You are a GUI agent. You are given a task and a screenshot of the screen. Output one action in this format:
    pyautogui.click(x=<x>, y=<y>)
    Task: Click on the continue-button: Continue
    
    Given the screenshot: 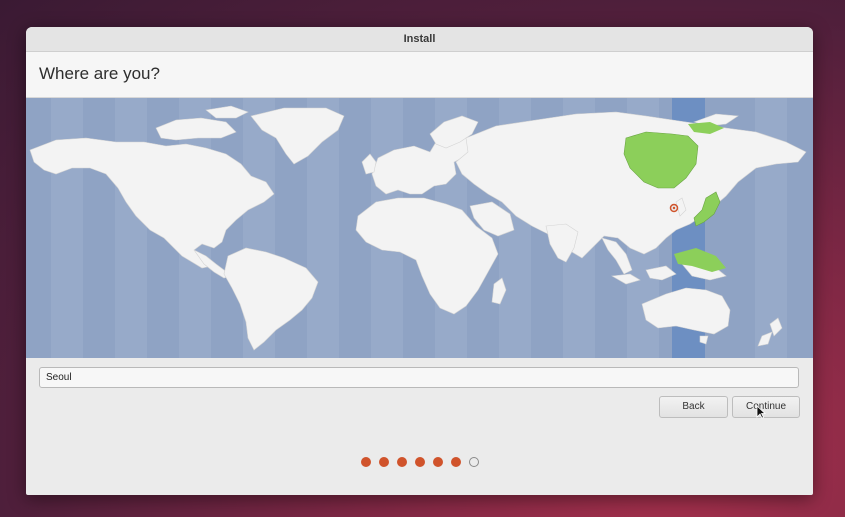 What is the action you would take?
    pyautogui.click(x=766, y=407)
    